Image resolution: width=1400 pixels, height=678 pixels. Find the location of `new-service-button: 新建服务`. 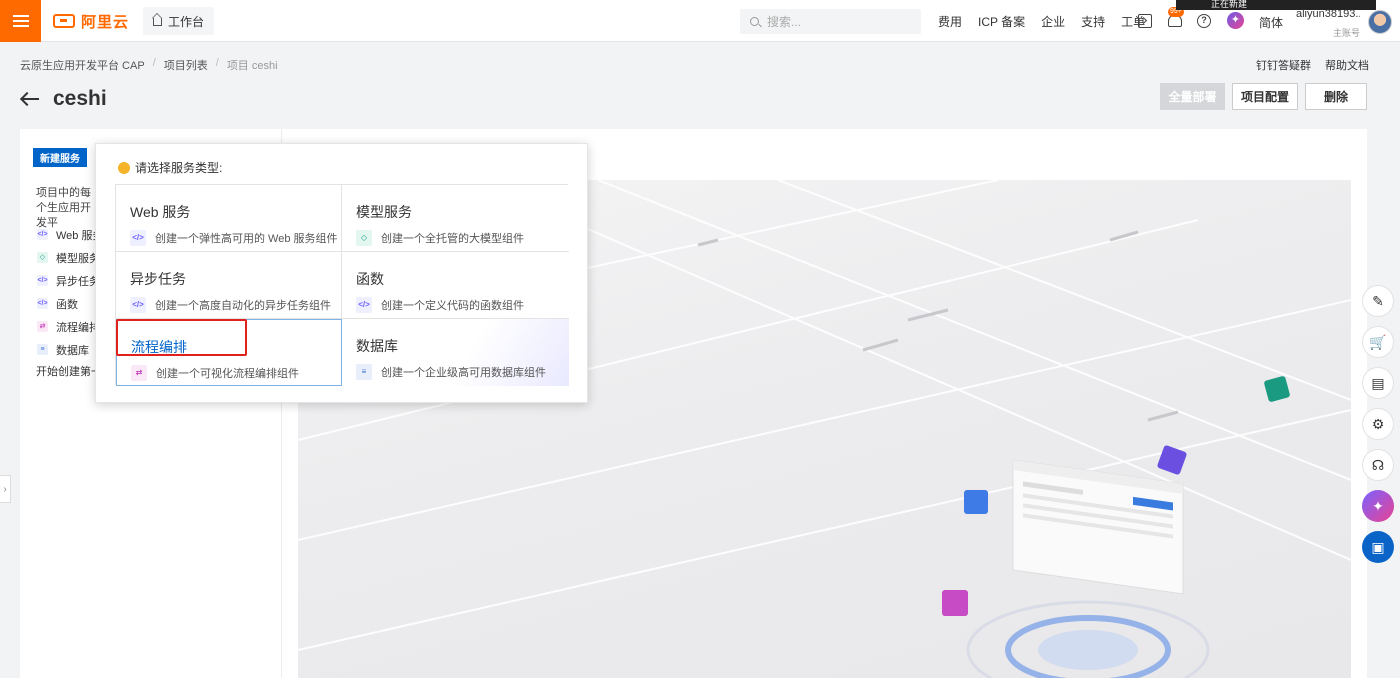

new-service-button: 新建服务 is located at coordinates (60, 157).